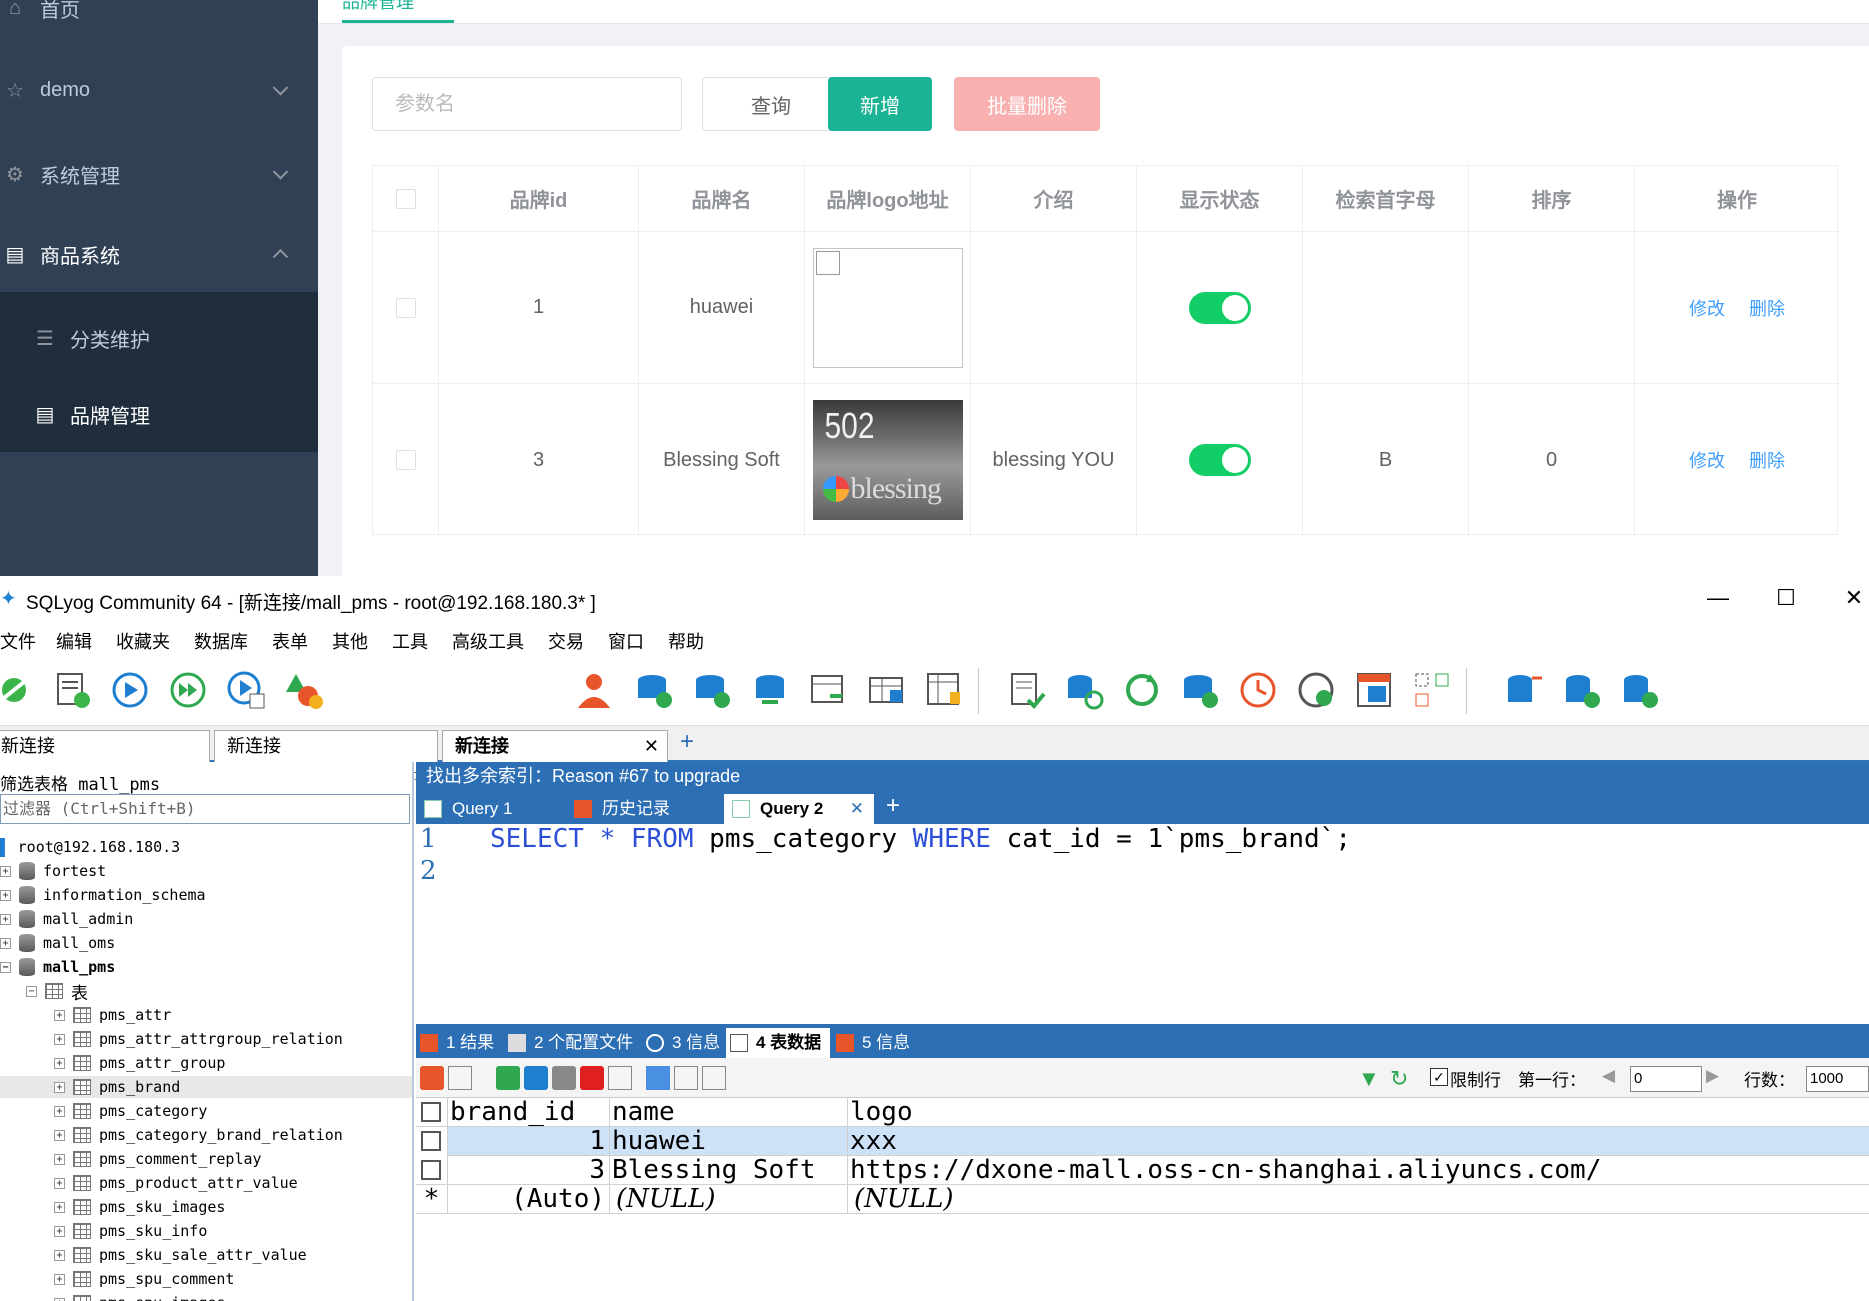 The width and height of the screenshot is (1869, 1301). I want to click on tree-db: + fortest, so click(53, 871).